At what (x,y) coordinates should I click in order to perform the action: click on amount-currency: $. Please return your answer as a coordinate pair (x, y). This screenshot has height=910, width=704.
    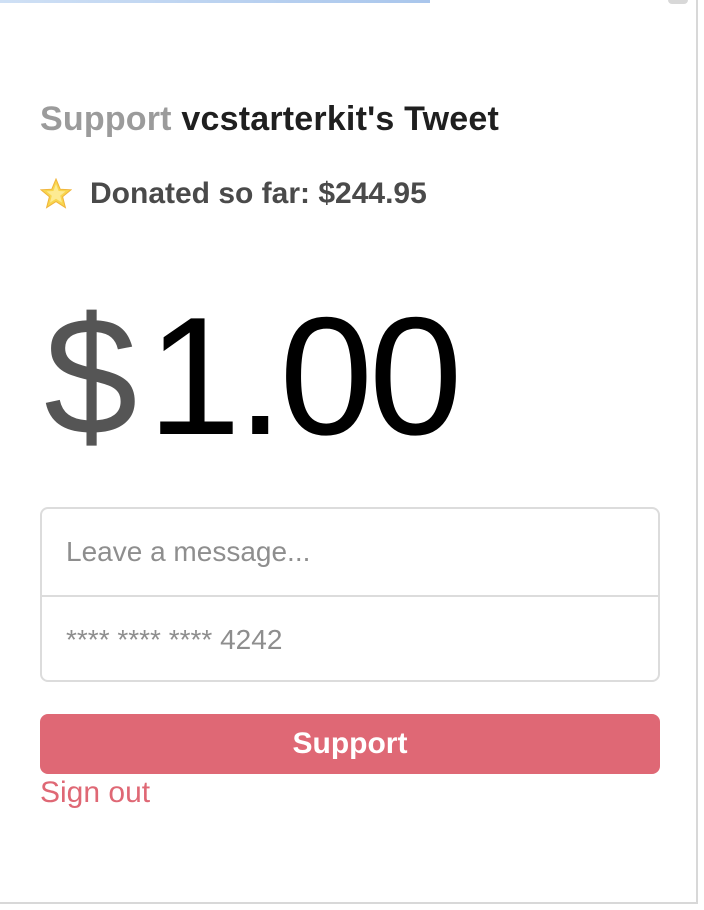
    Looking at the image, I should click on (90, 376).